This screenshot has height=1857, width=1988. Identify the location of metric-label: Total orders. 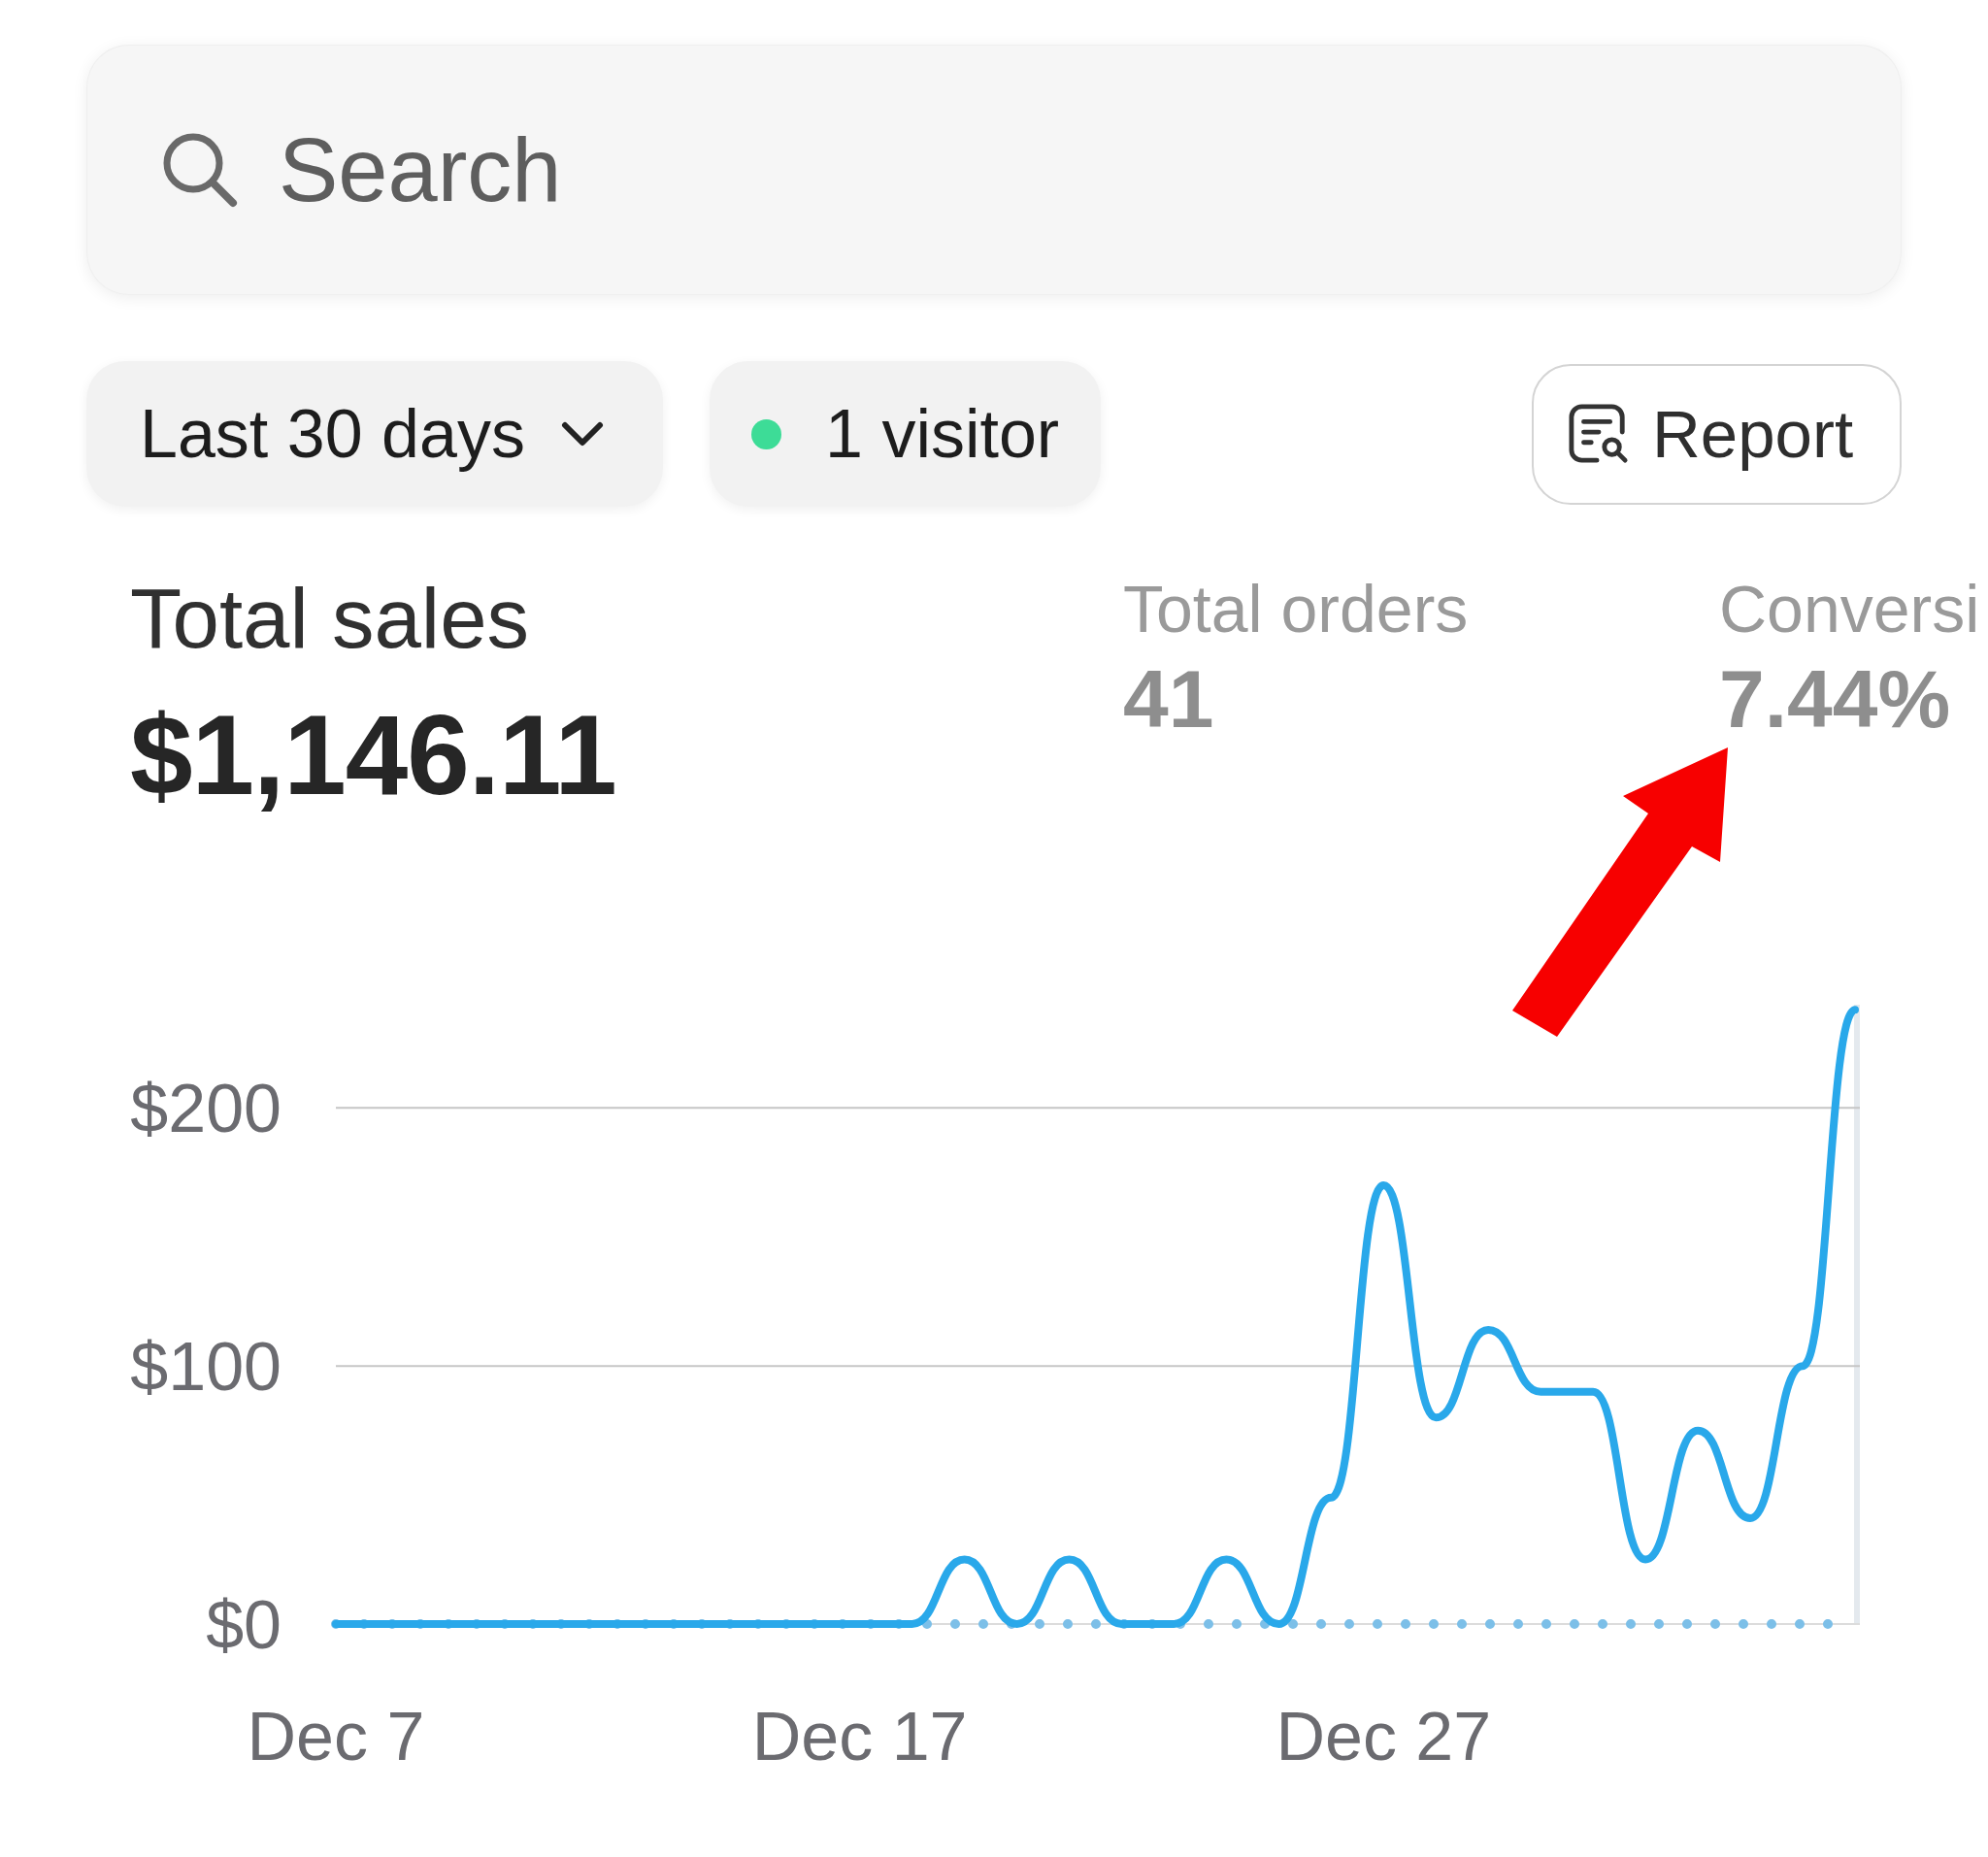
(1296, 609).